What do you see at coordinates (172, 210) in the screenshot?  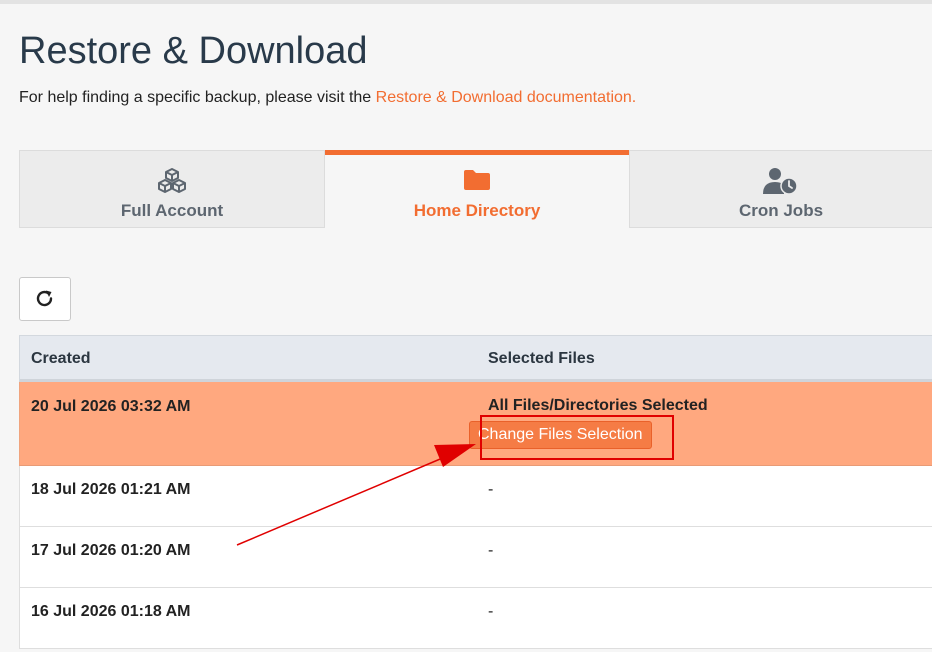 I see `tab-full-account-label: Full Account` at bounding box center [172, 210].